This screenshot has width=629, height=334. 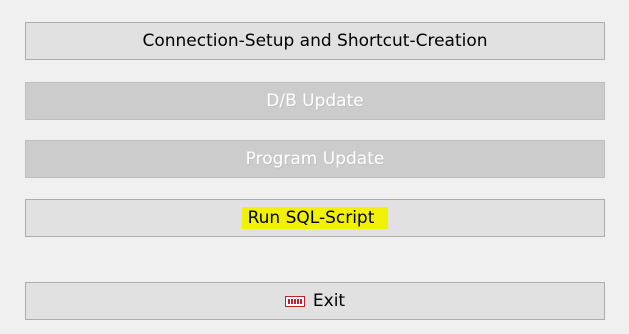 What do you see at coordinates (329, 301) in the screenshot?
I see `exit-label: Exit` at bounding box center [329, 301].